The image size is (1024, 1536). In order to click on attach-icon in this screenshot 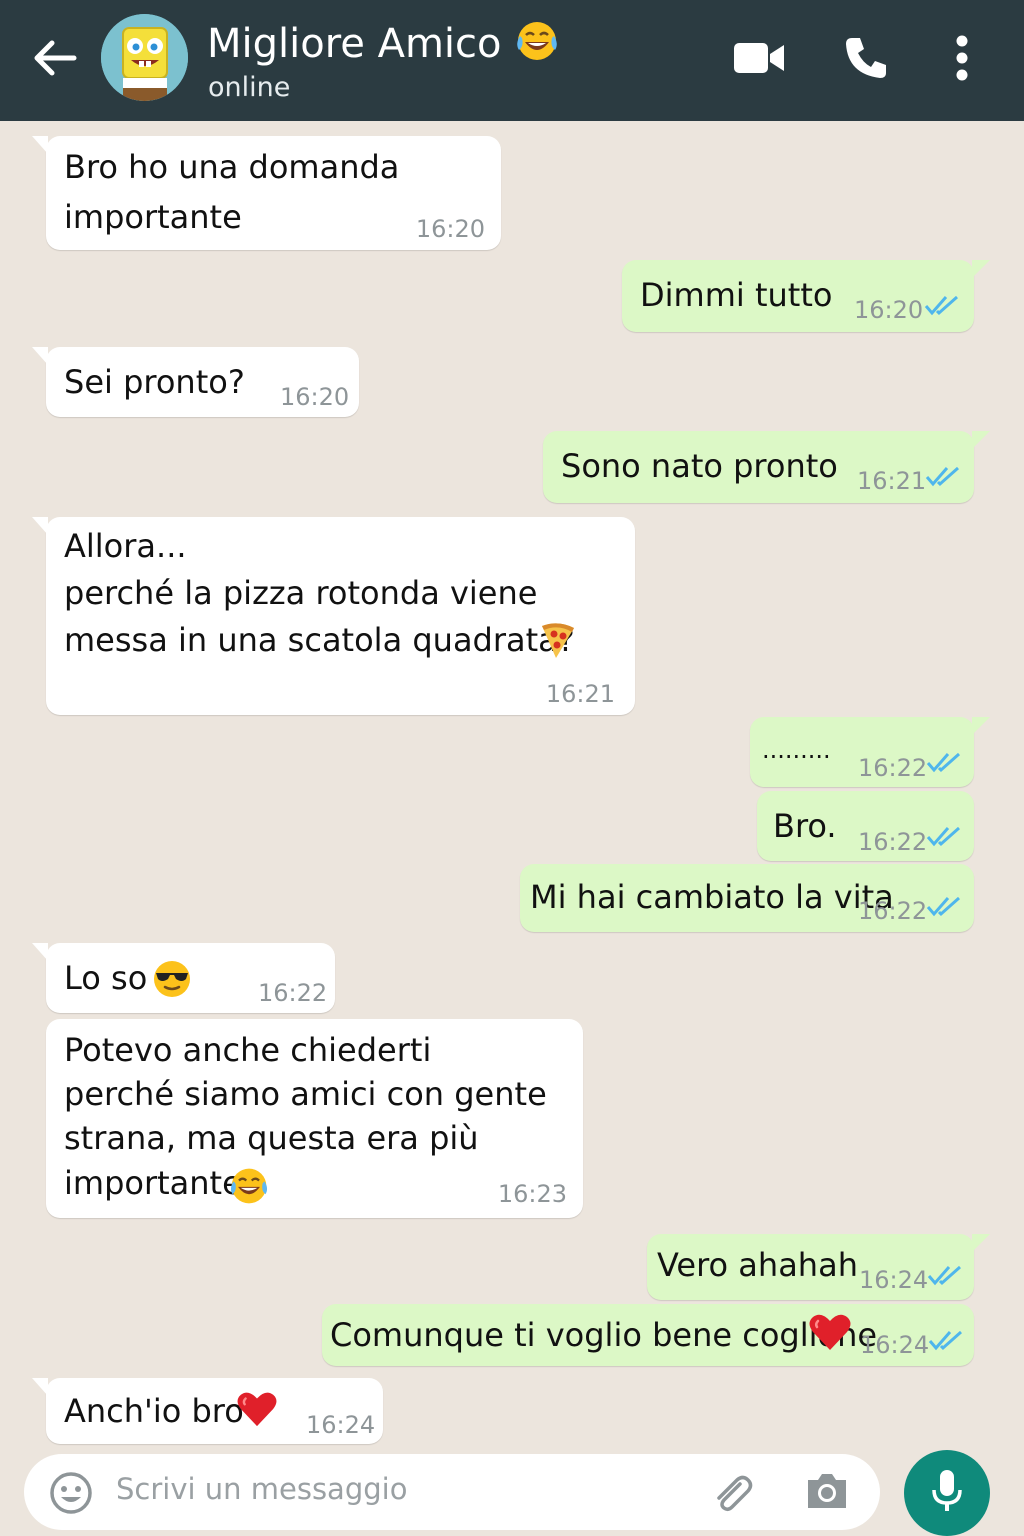, I will do `click(732, 1496)`.